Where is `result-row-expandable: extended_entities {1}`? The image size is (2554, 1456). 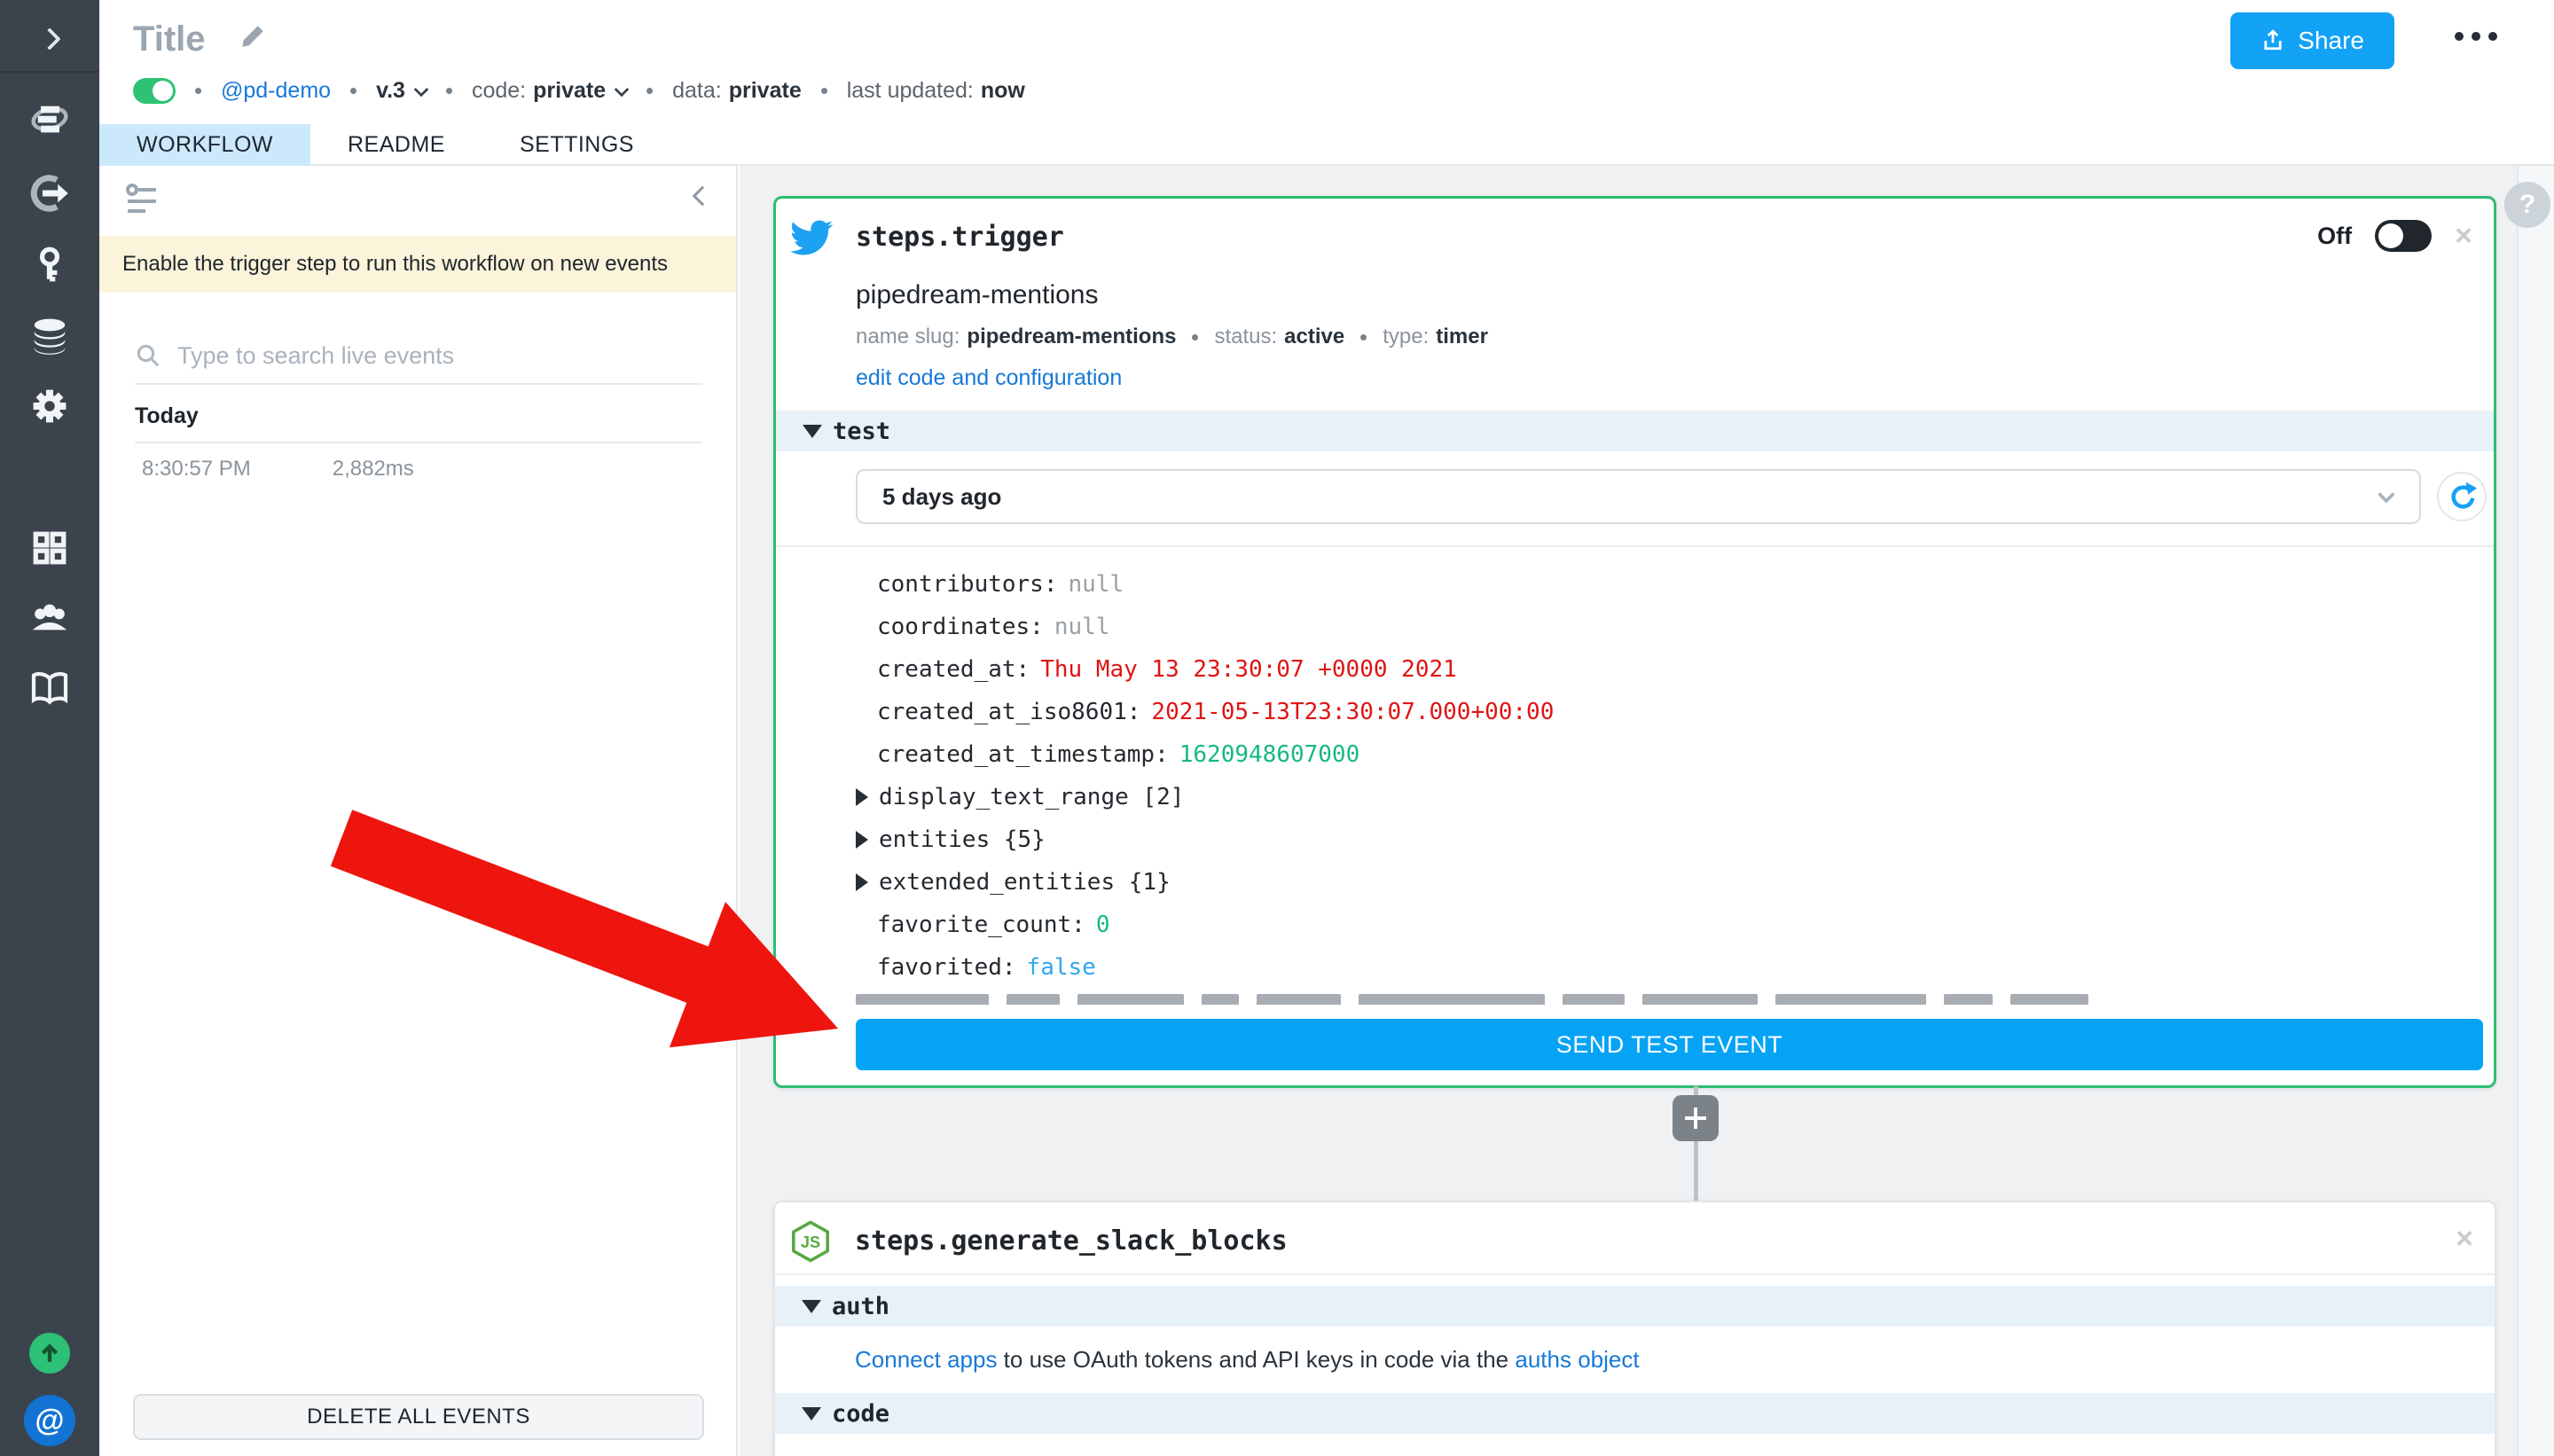
result-row-expandable: extended_entities {1} is located at coordinates (1675, 882).